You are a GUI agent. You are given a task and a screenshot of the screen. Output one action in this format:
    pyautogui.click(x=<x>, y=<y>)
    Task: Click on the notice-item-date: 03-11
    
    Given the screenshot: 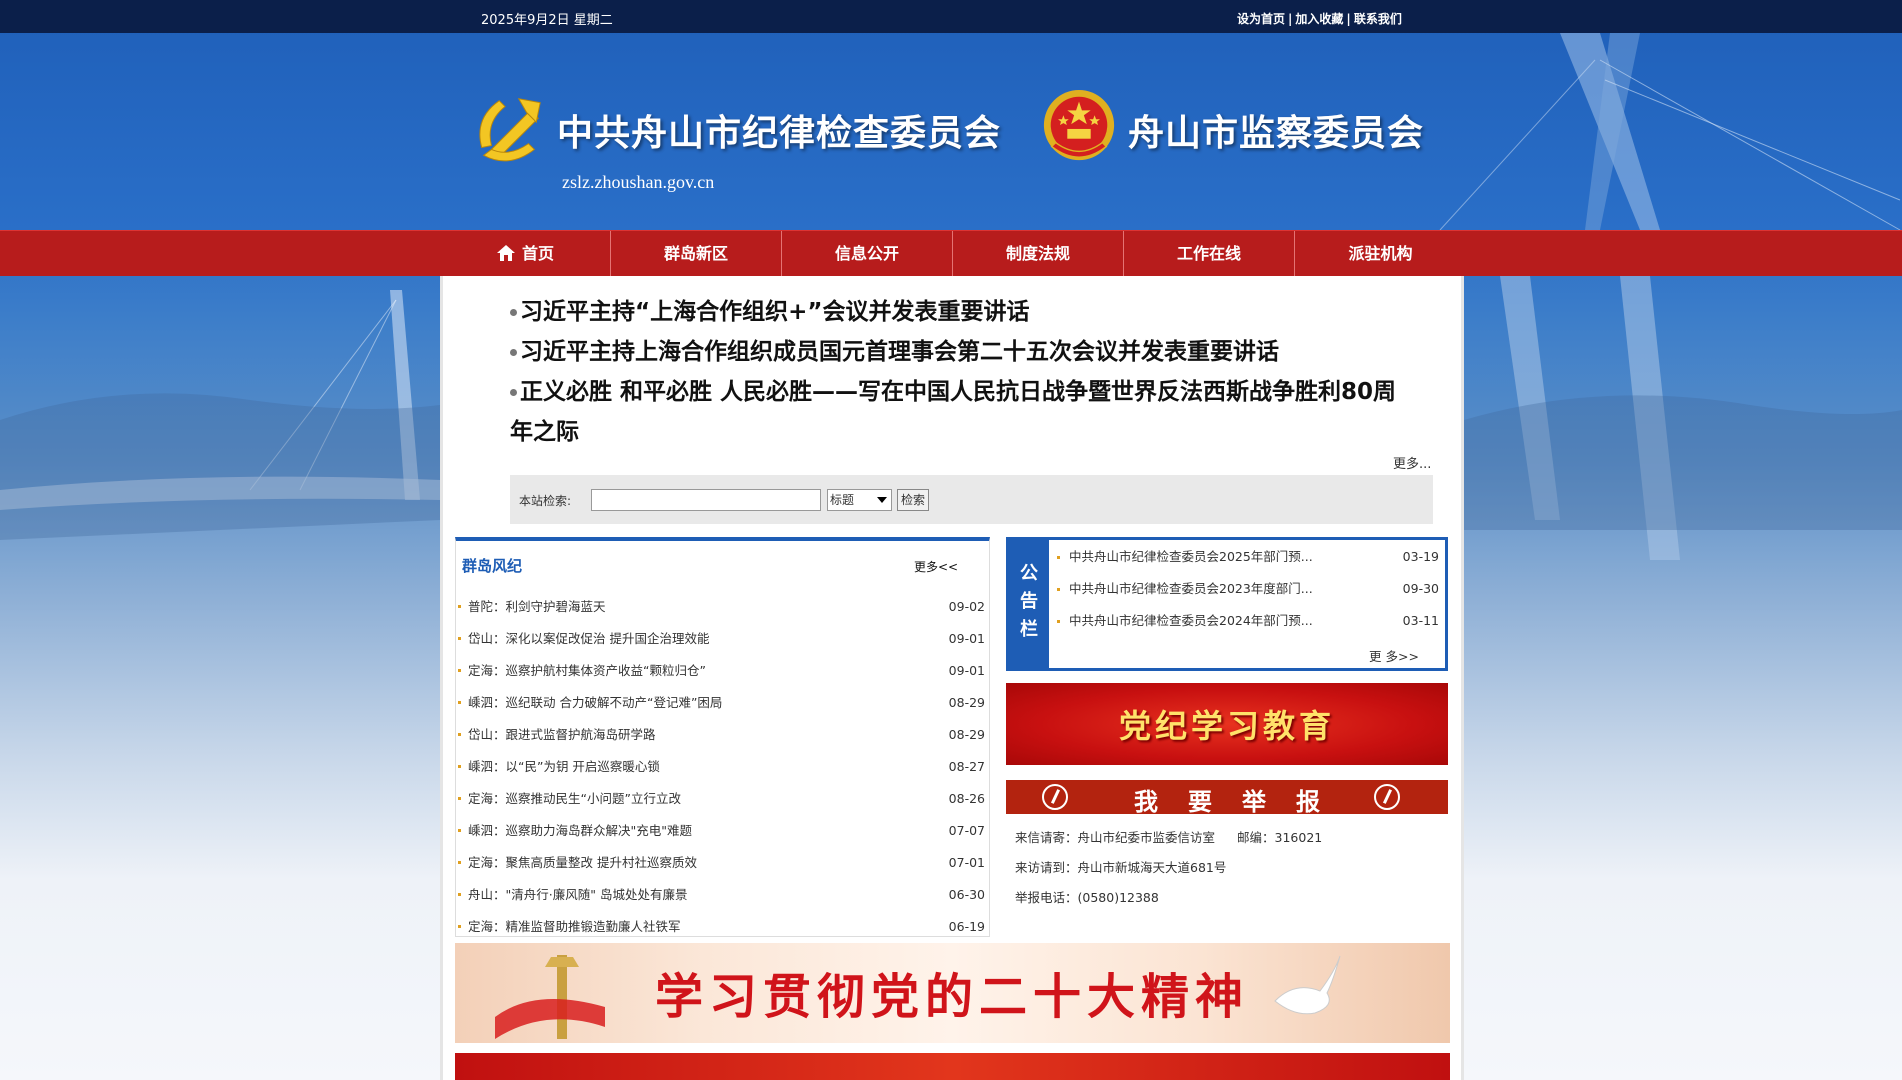 What is the action you would take?
    pyautogui.click(x=1420, y=620)
    